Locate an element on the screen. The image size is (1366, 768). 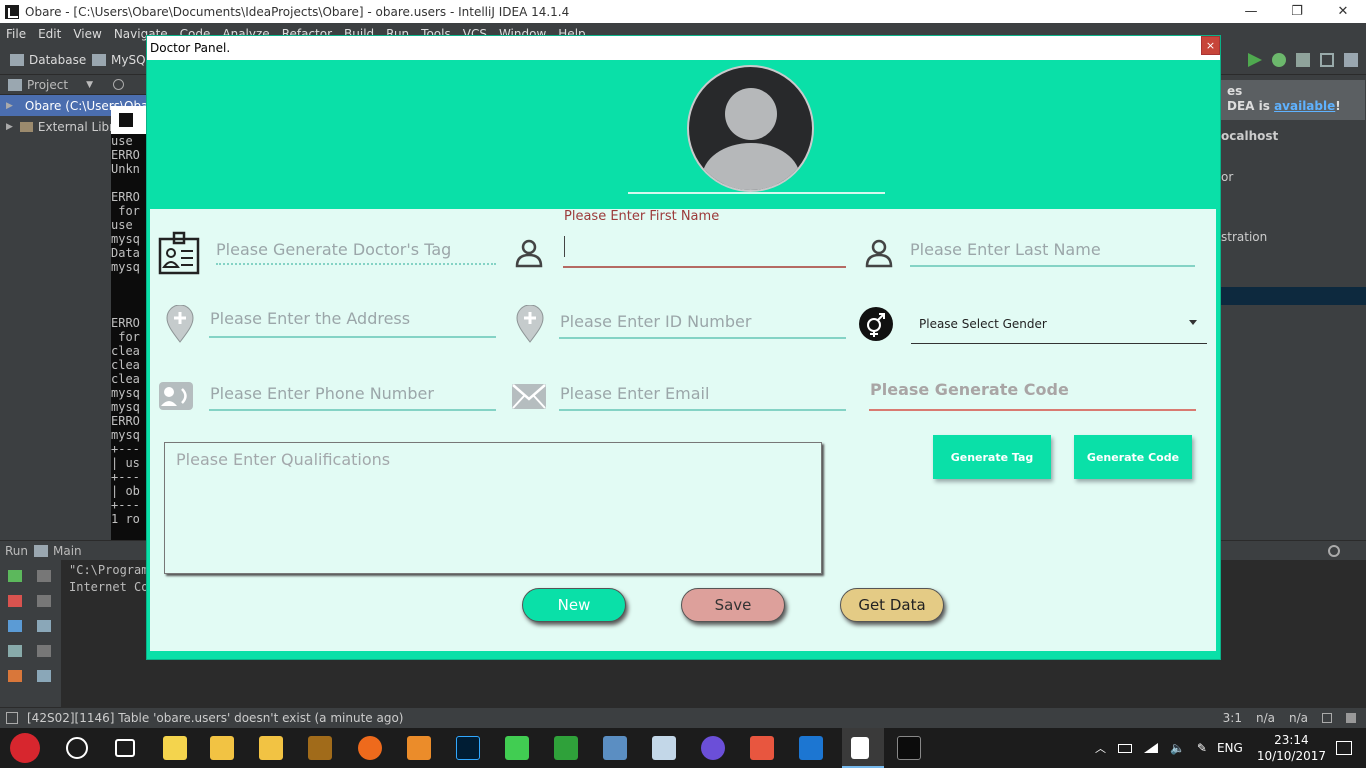
run-config-name: Main is located at coordinates (67, 551).